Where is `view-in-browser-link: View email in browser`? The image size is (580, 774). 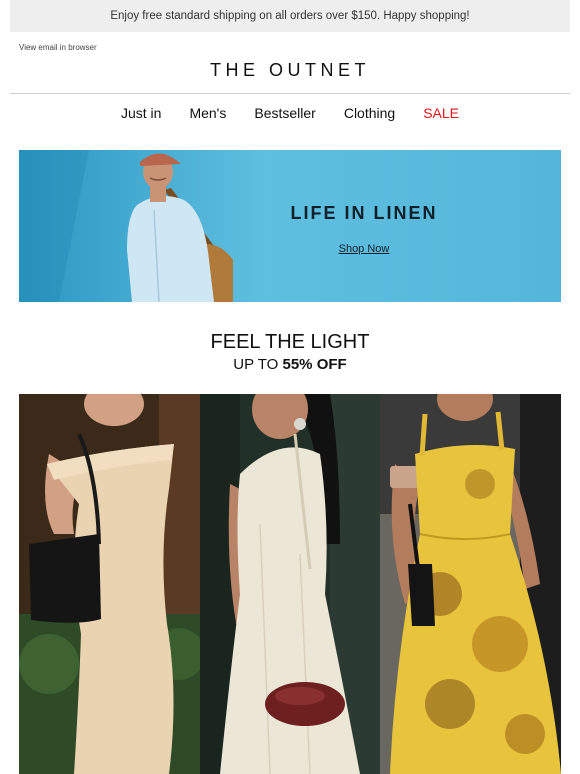
view-in-browser-link: View email in browser is located at coordinates (58, 47).